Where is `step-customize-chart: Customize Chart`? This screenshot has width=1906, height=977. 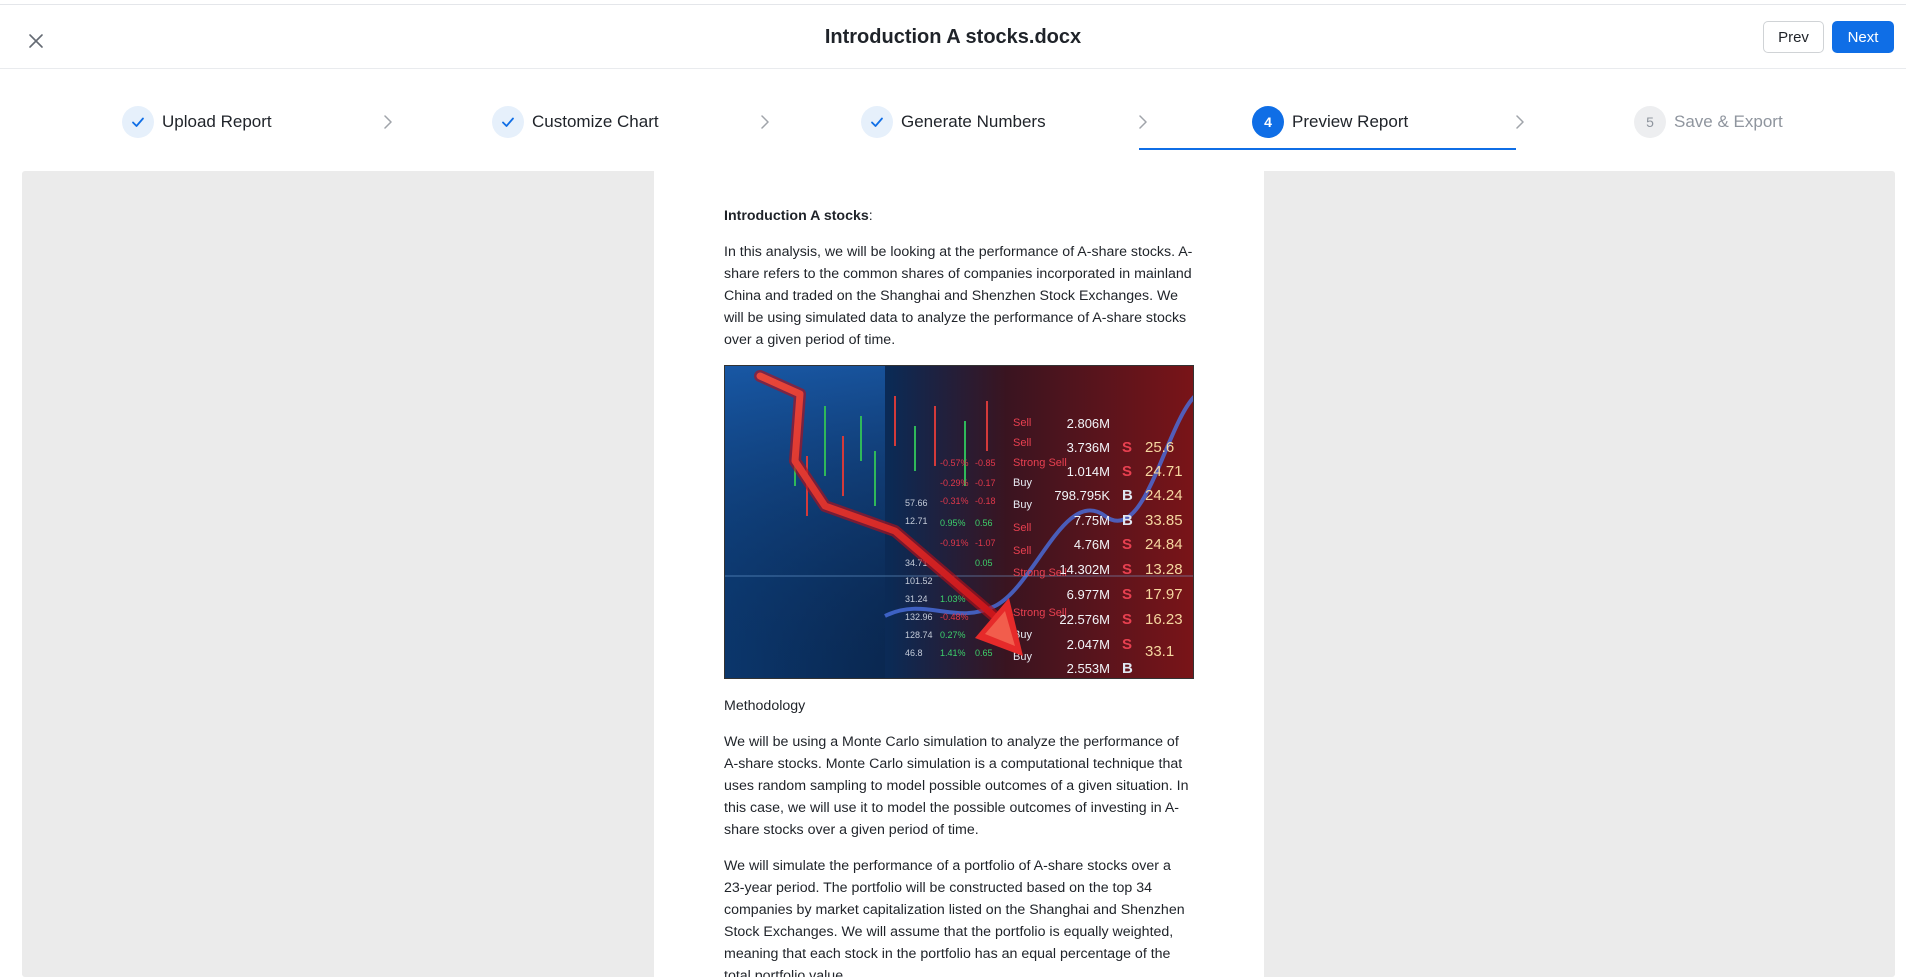 step-customize-chart: Customize Chart is located at coordinates (575, 122).